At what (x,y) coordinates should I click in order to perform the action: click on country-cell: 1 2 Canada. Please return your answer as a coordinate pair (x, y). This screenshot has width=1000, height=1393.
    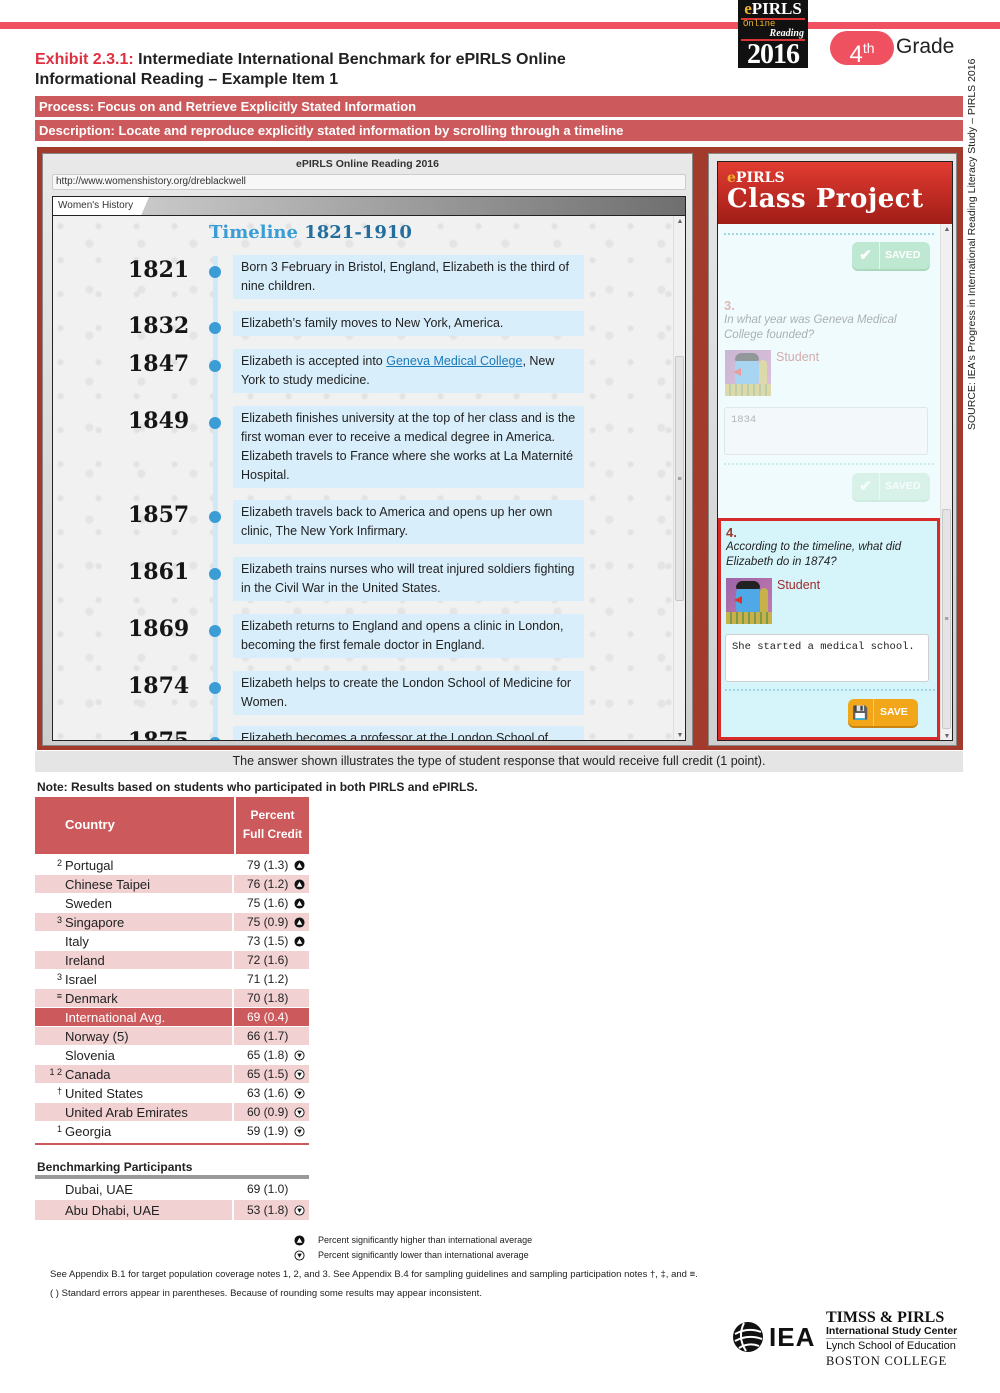
    Looking at the image, I should click on (133, 1074).